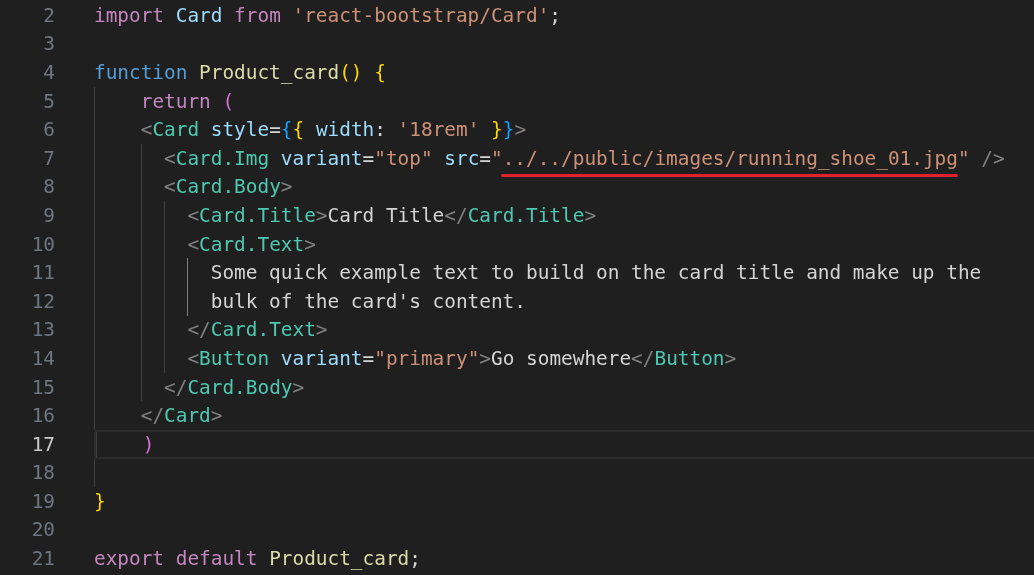 Image resolution: width=1034 pixels, height=575 pixels. What do you see at coordinates (42, 473) in the screenshot?
I see `line-number: 18` at bounding box center [42, 473].